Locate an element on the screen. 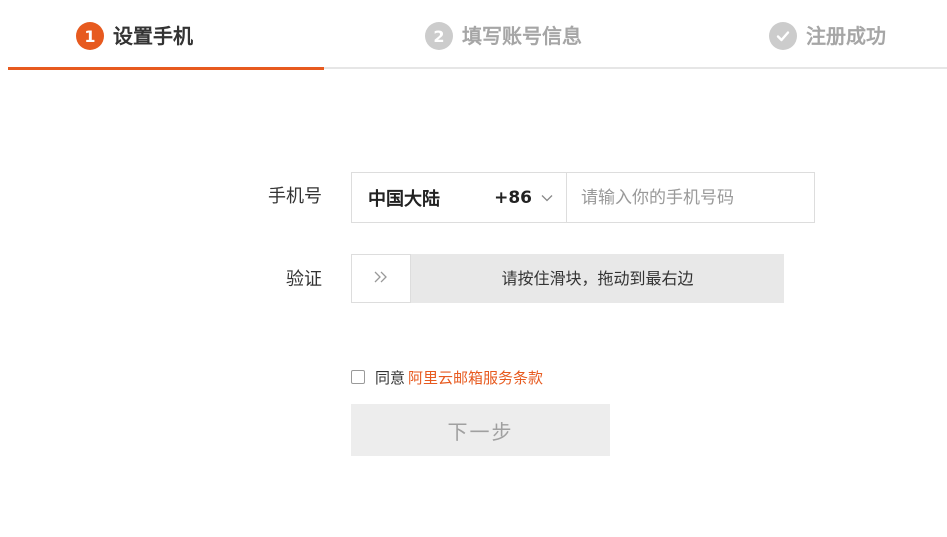  region-select: 中国大陆 +86 is located at coordinates (459, 197).